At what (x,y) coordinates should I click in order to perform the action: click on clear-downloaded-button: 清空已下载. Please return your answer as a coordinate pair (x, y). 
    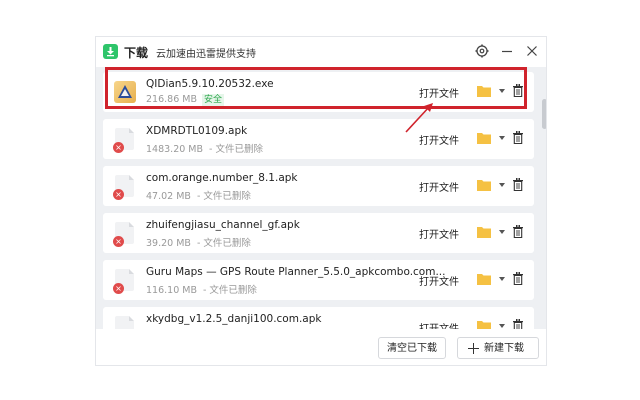
    Looking at the image, I should click on (412, 348).